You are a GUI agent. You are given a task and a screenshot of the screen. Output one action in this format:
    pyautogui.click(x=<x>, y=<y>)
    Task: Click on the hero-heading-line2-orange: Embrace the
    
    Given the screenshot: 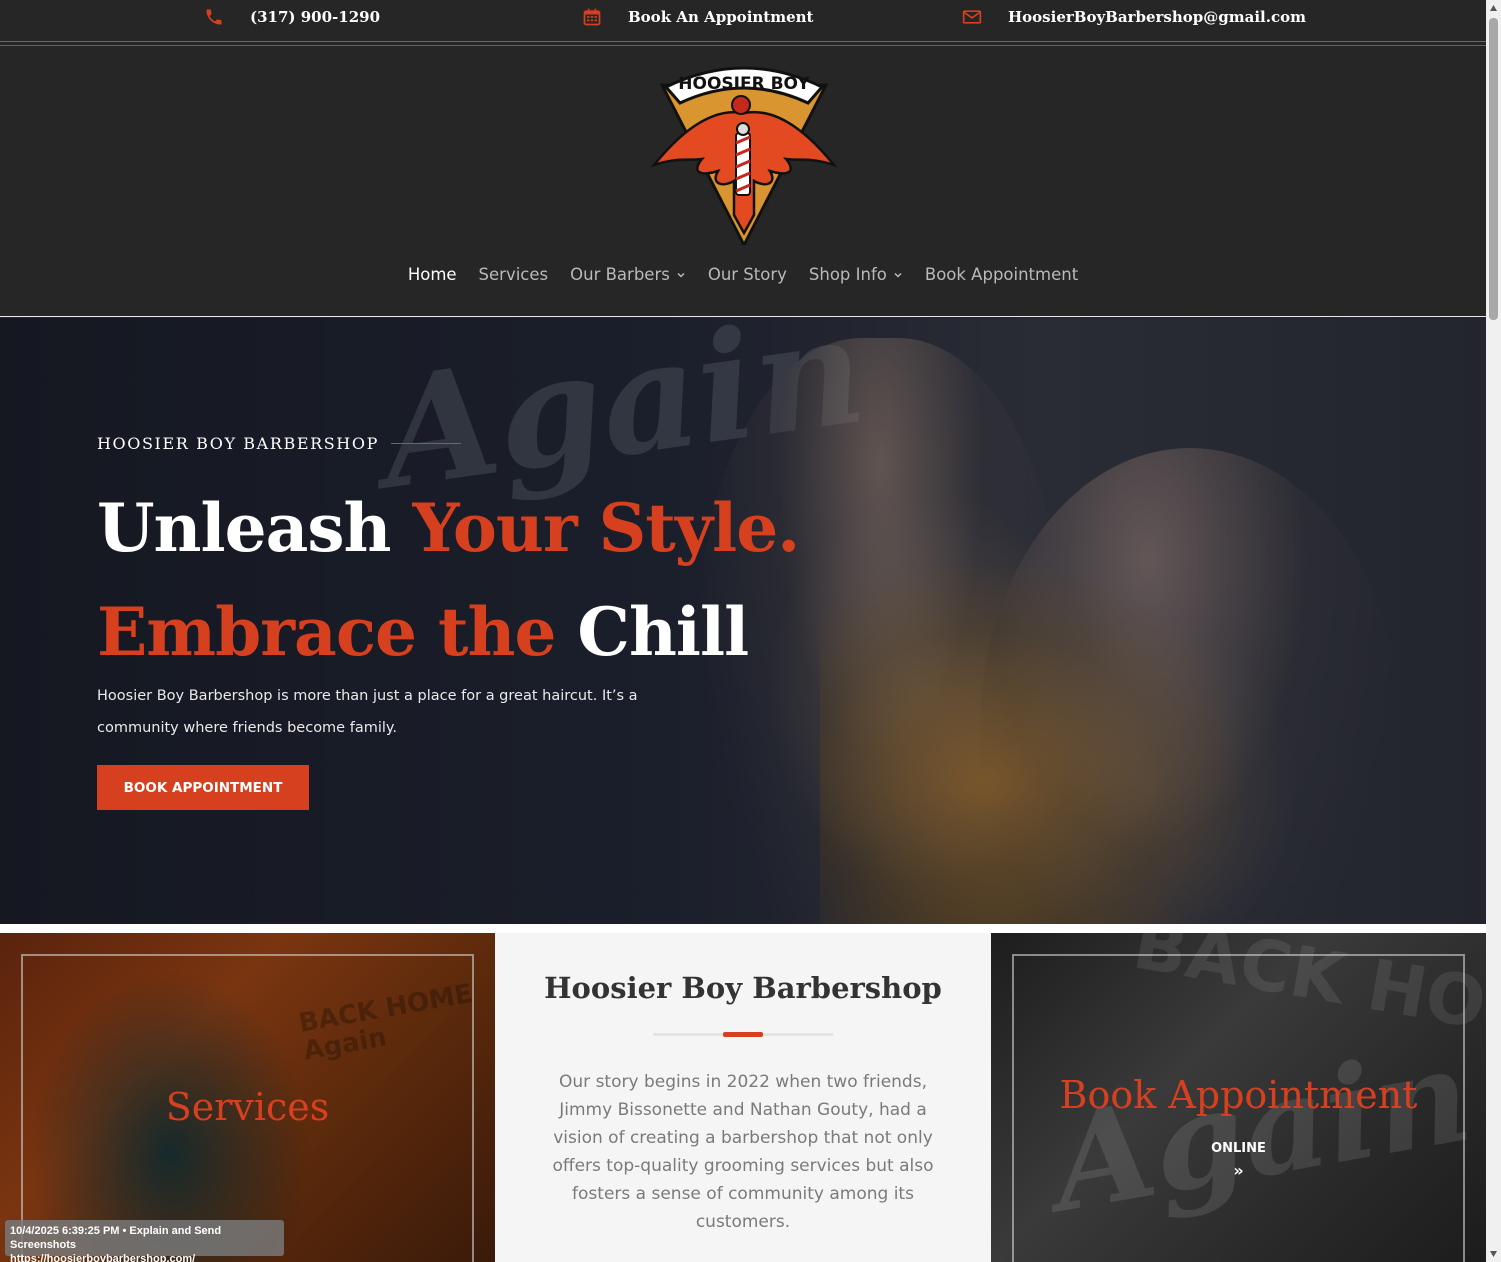 What is the action you would take?
    pyautogui.click(x=337, y=632)
    